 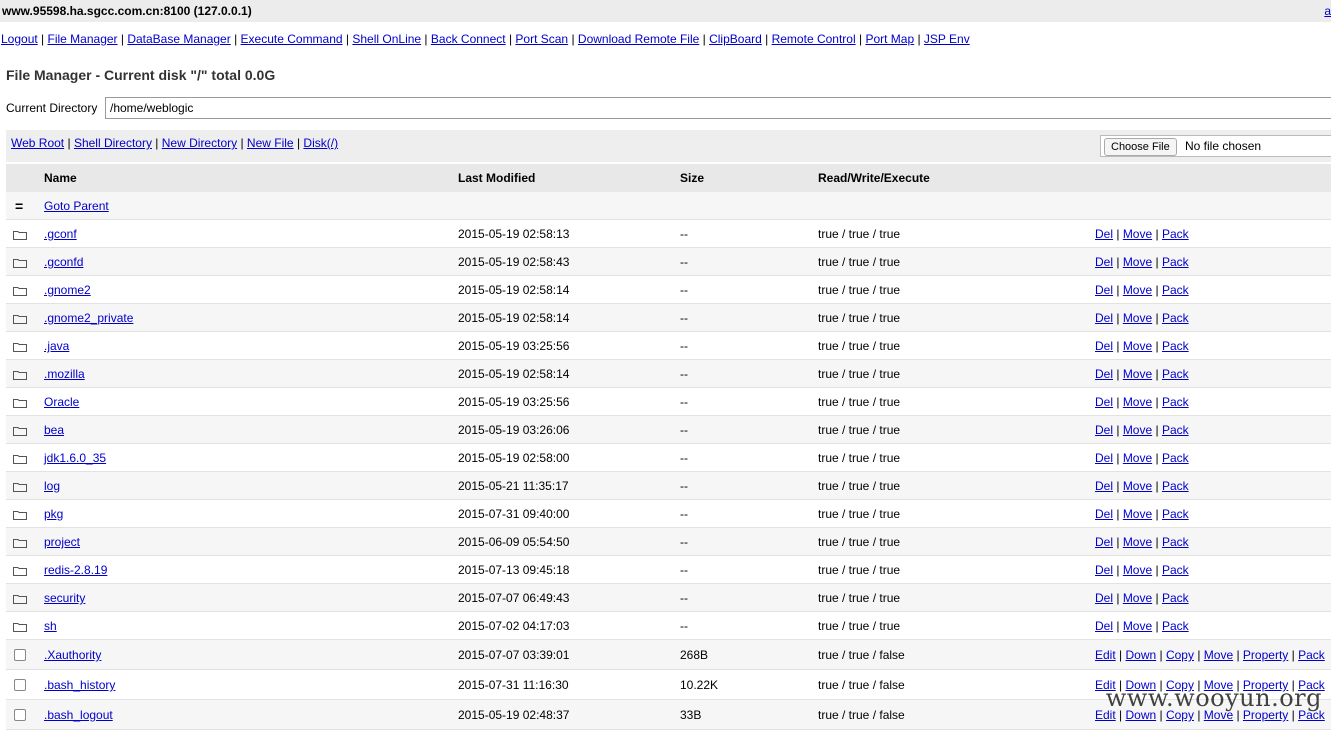 What do you see at coordinates (178, 39) in the screenshot?
I see `nav-database-manager-link: DataBase Manager` at bounding box center [178, 39].